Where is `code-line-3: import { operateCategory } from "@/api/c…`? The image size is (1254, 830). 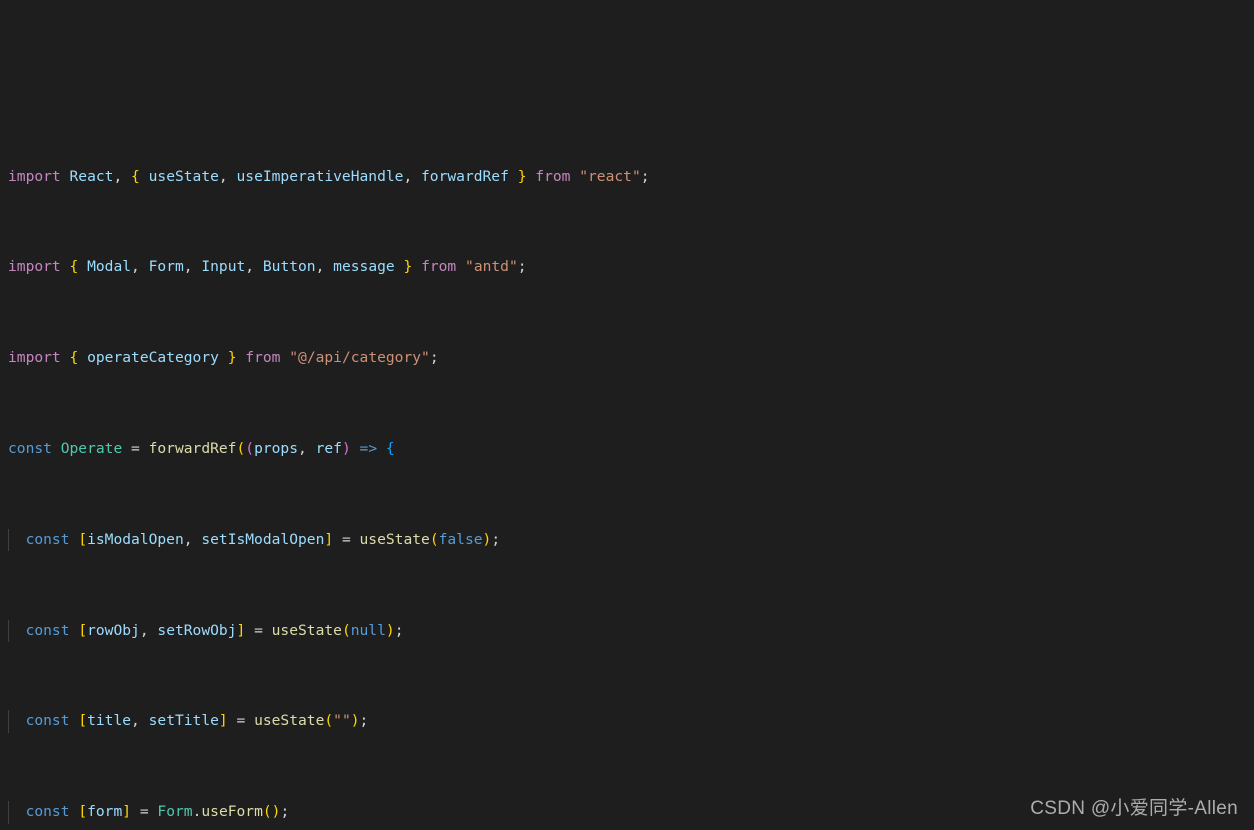
code-line-3: import { operateCategory } from "@/api/c… is located at coordinates (627, 358).